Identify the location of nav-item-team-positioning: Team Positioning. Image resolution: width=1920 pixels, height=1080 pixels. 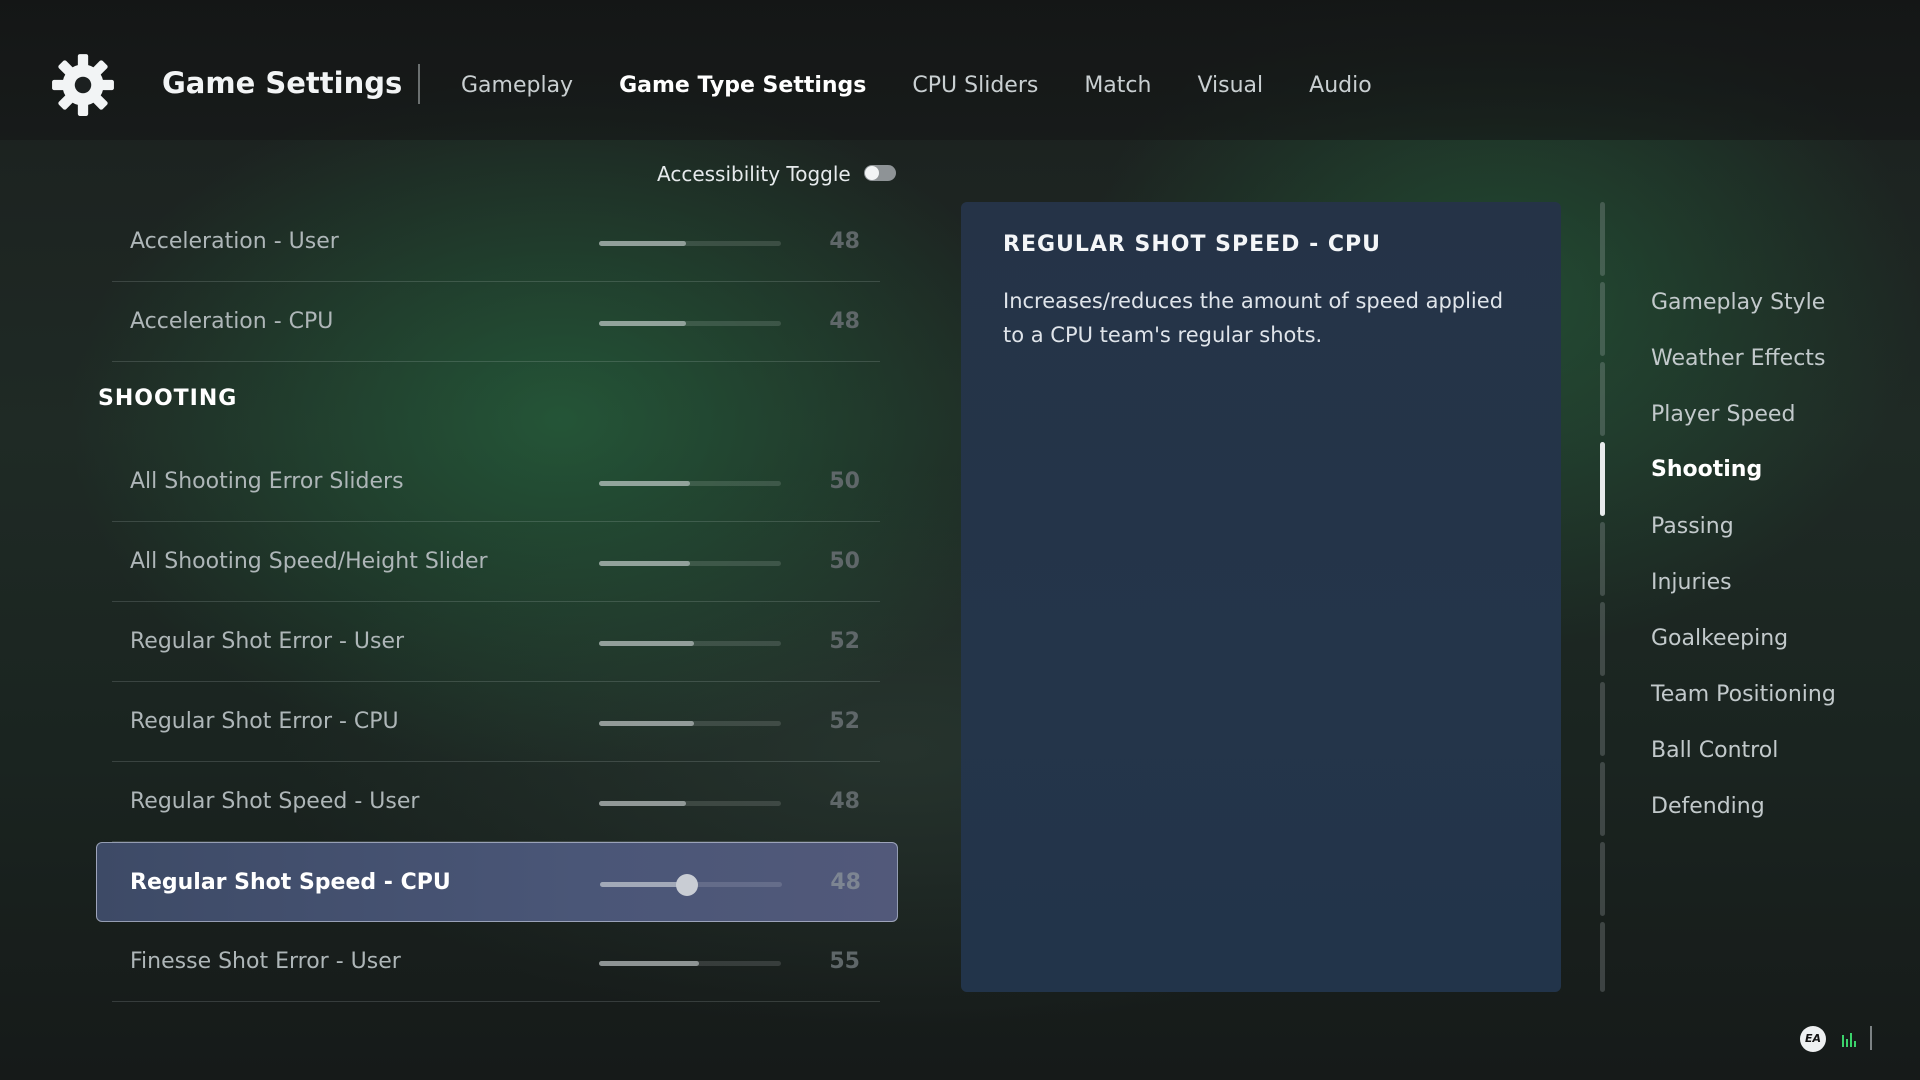
(1743, 694).